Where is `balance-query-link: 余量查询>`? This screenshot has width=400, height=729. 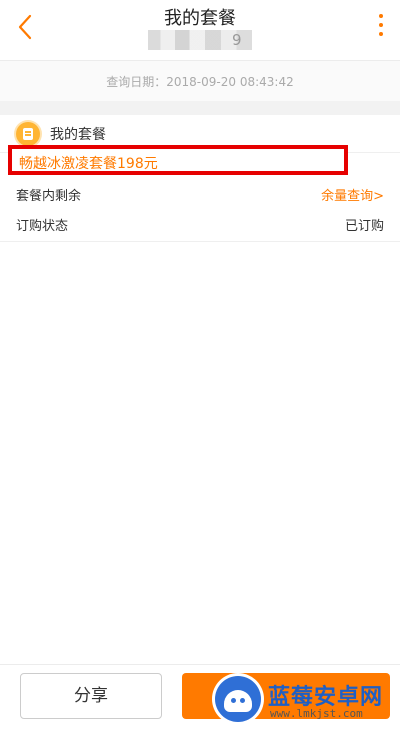
balance-query-link: 余量查询> is located at coordinates (352, 194).